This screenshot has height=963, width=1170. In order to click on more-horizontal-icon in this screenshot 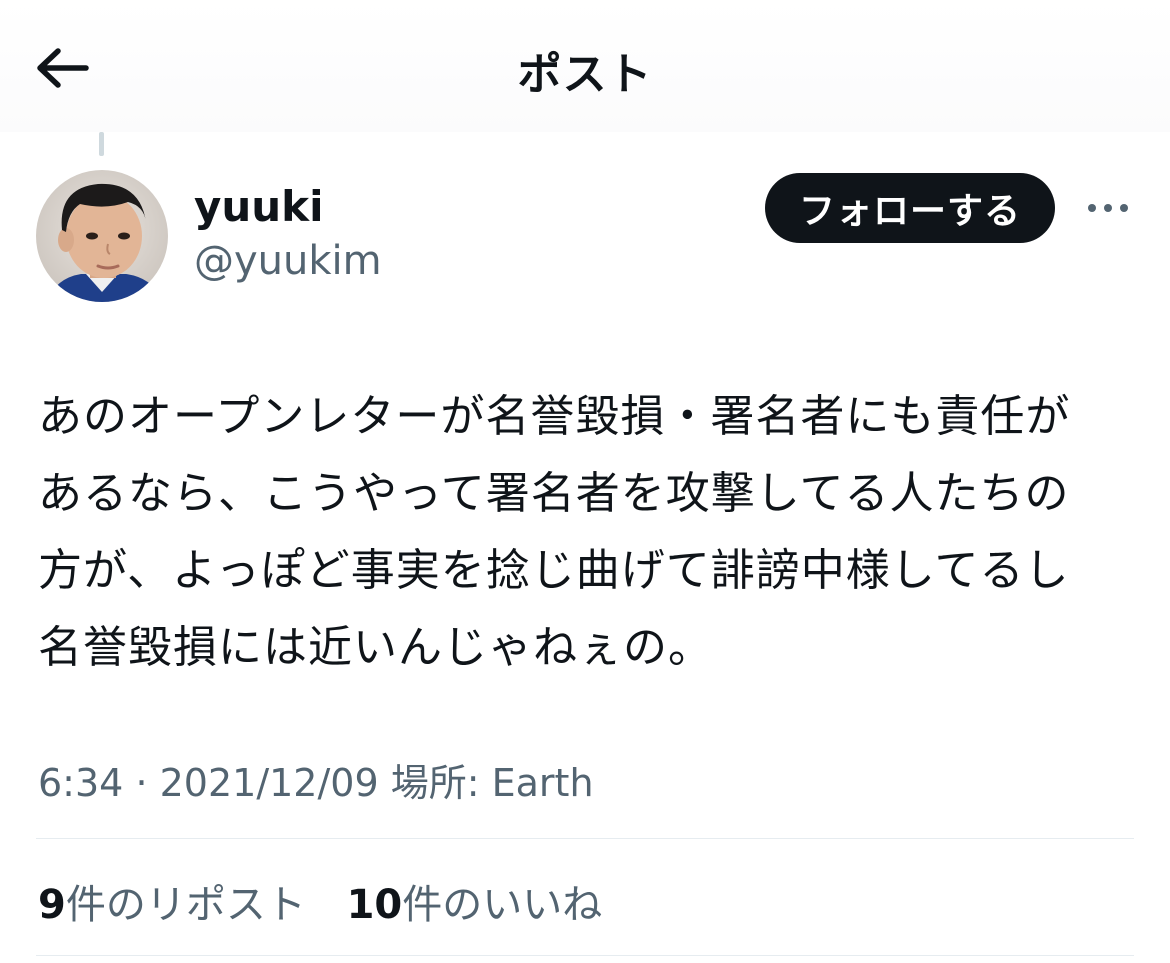, I will do `click(1108, 208)`.